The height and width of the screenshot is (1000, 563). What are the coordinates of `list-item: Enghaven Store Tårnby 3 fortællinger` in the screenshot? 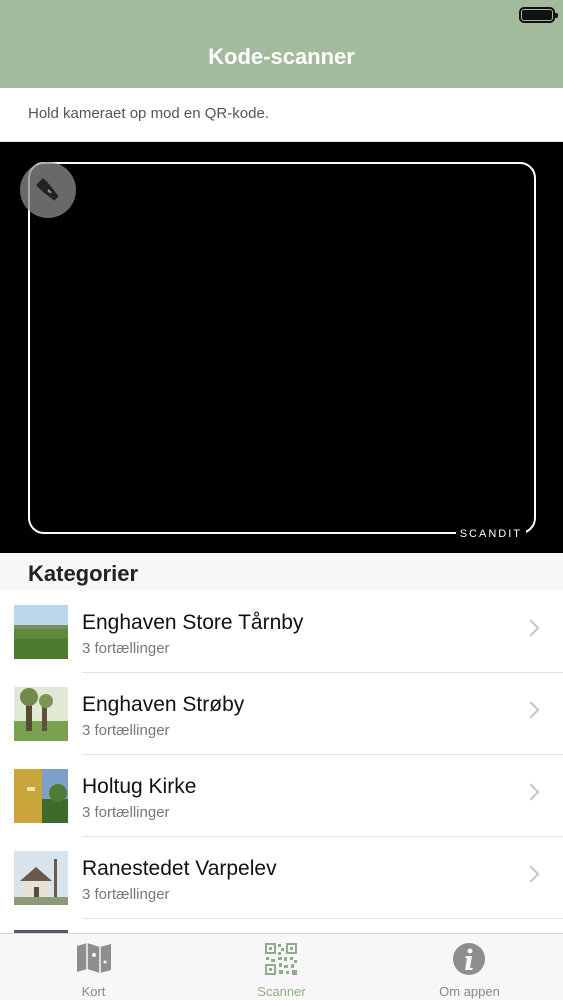 It's located at (281, 632).